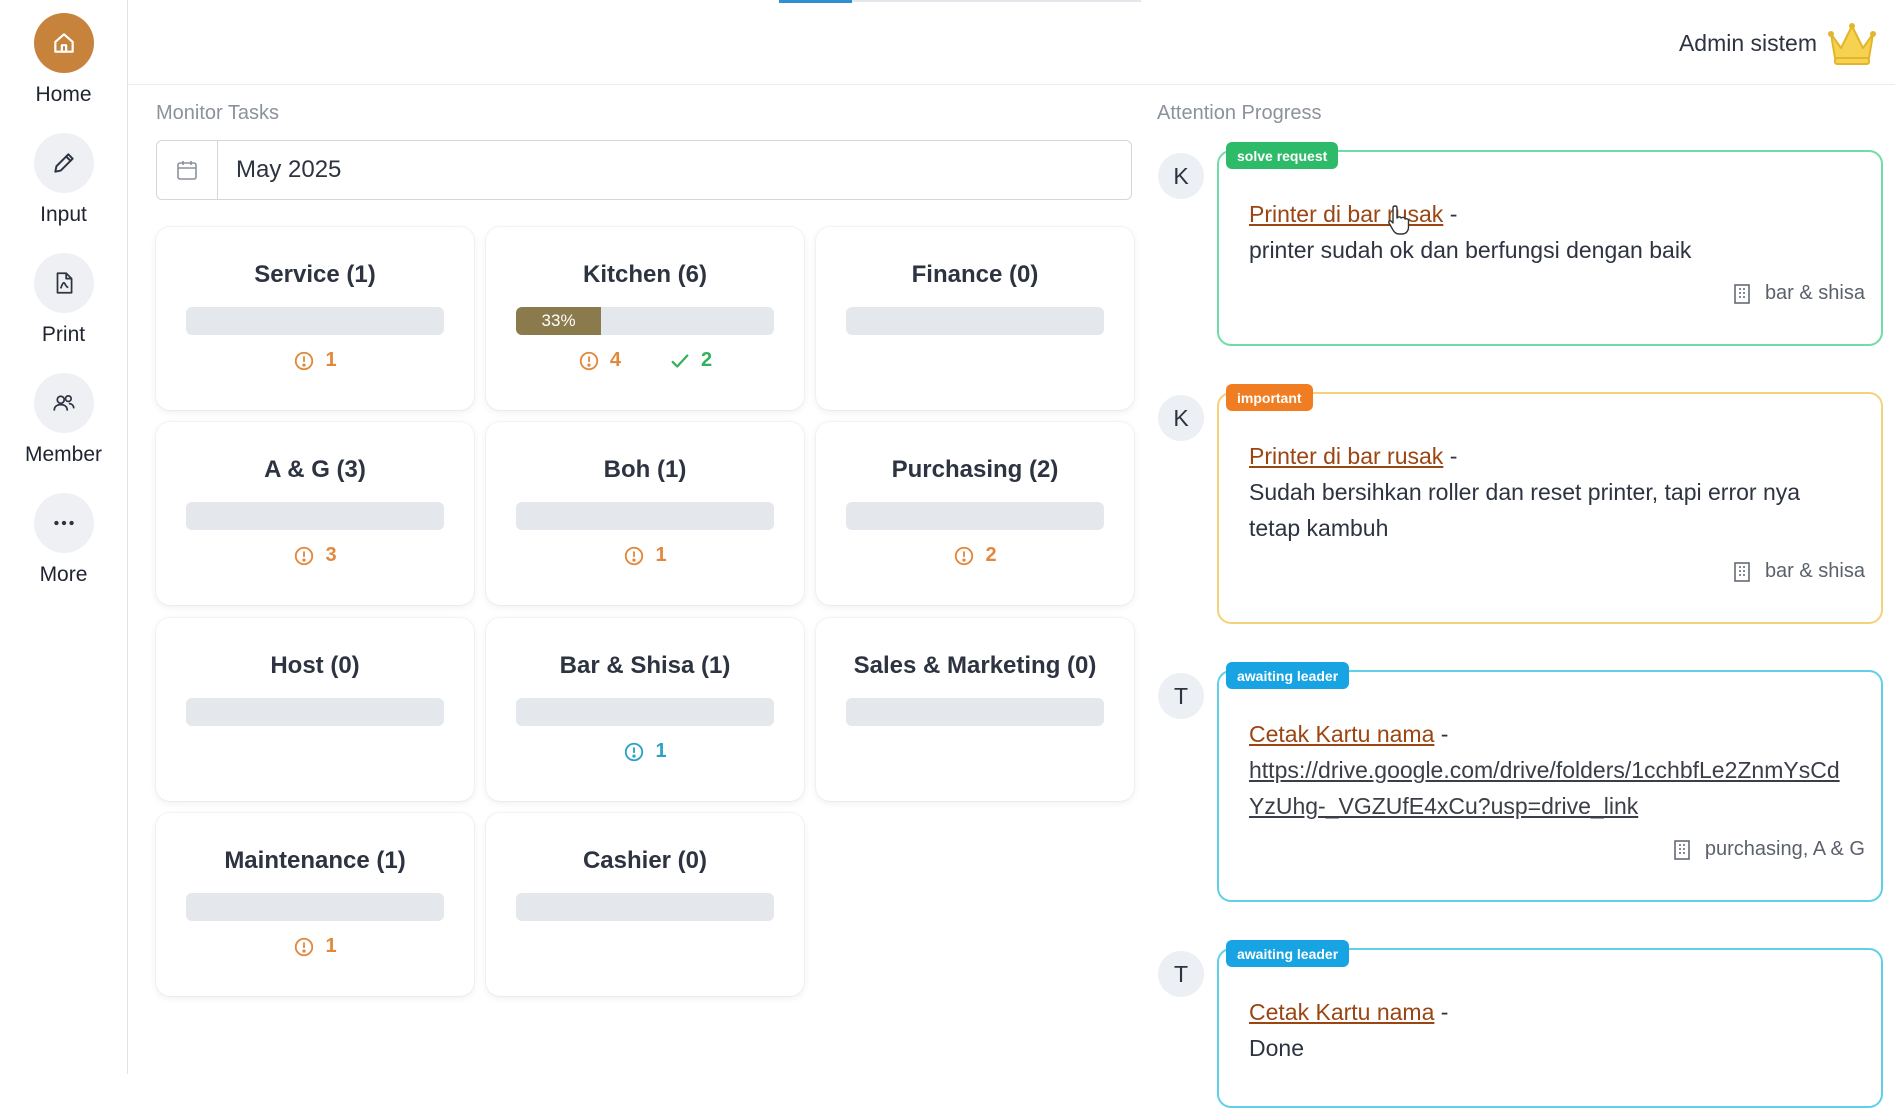 The width and height of the screenshot is (1895, 1108). What do you see at coordinates (634, 752) in the screenshot?
I see `info-circle-icon` at bounding box center [634, 752].